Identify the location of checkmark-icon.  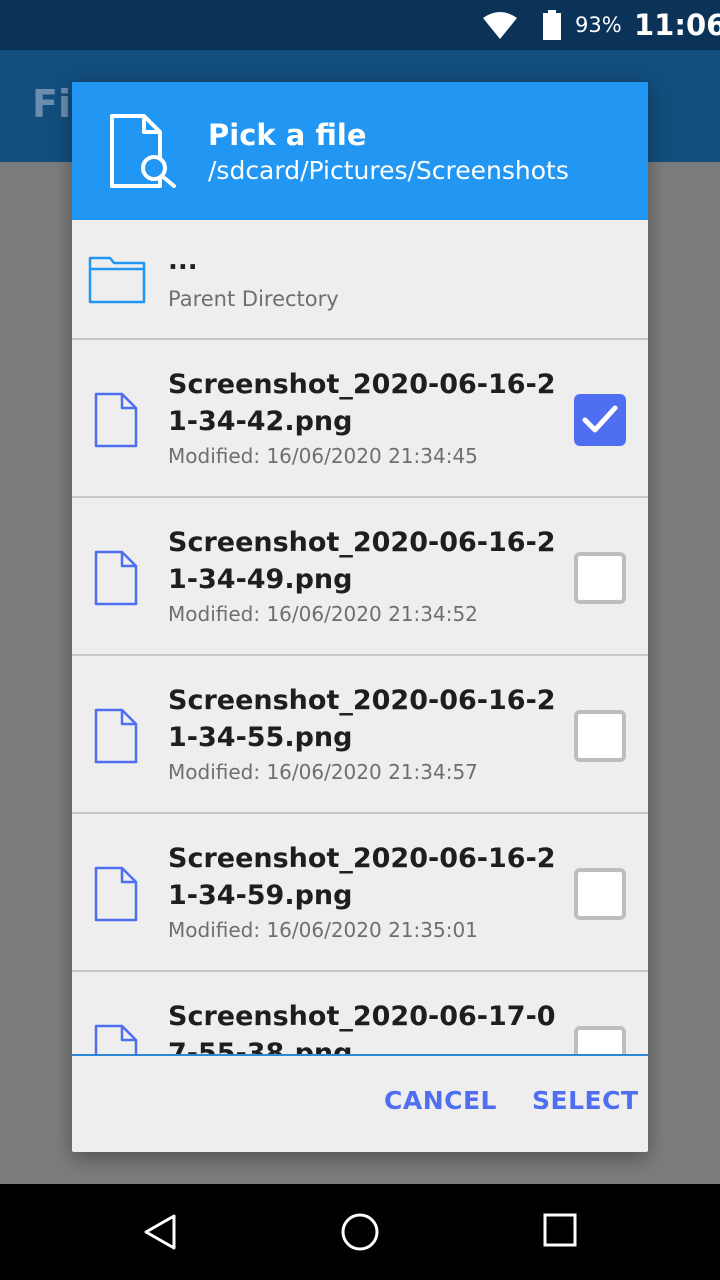
(600, 419).